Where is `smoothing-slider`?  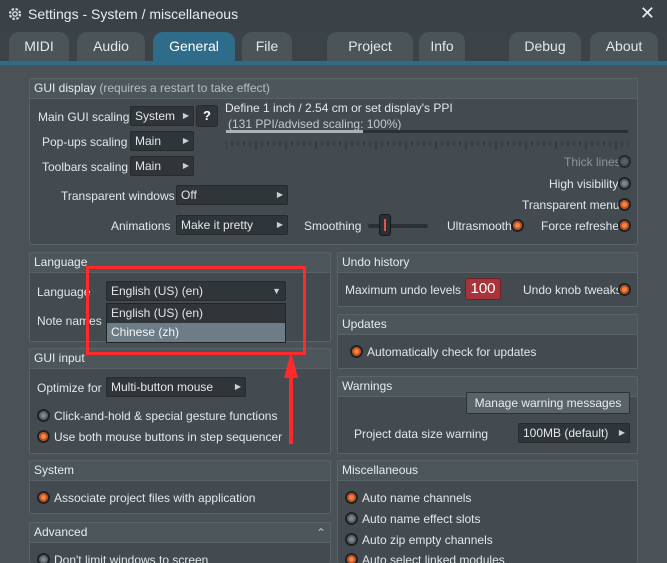 smoothing-slider is located at coordinates (398, 226).